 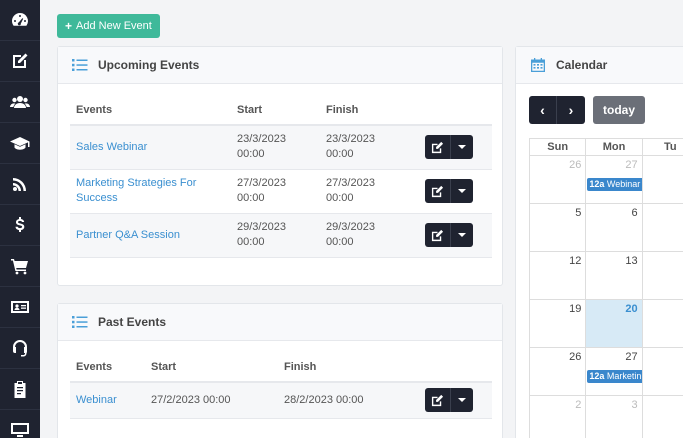 I want to click on event-link: Webinar, so click(x=96, y=400).